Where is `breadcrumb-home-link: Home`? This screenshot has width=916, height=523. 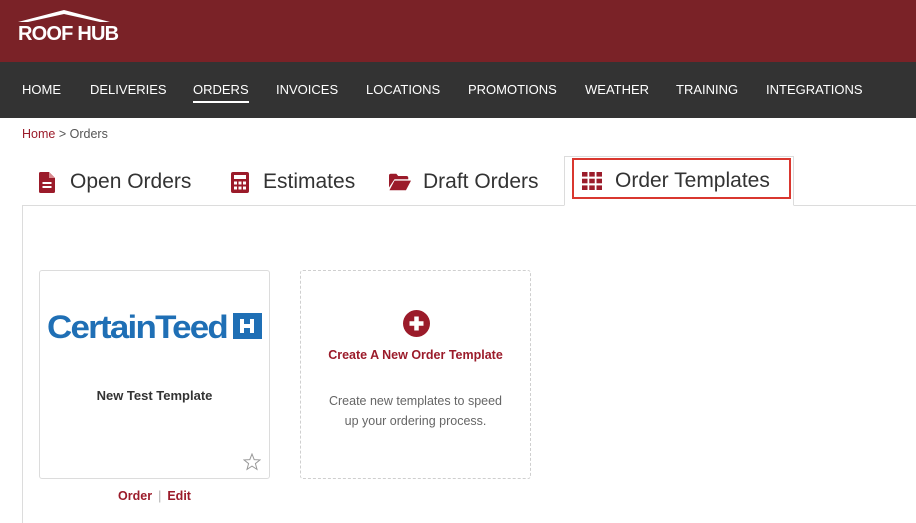 breadcrumb-home-link: Home is located at coordinates (38, 134).